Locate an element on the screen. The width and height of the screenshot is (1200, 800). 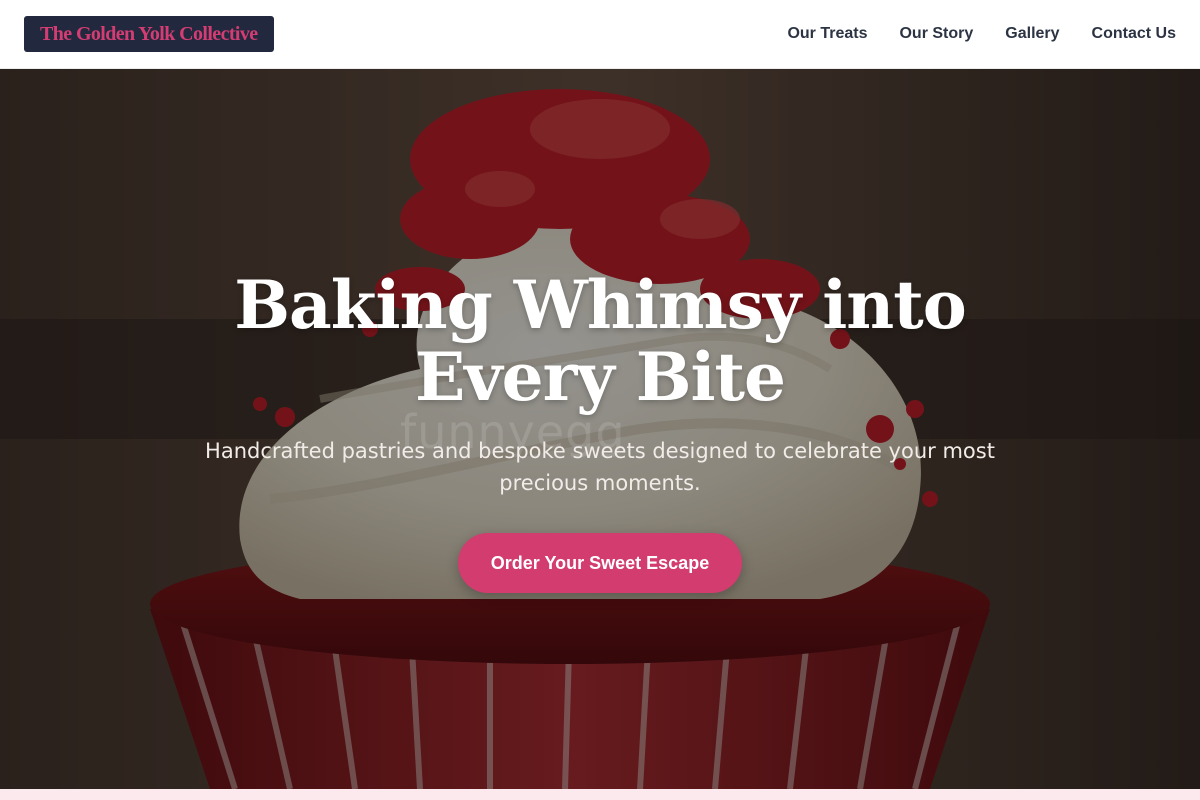
brand-logo: The Golden Yolk Collective is located at coordinates (149, 34).